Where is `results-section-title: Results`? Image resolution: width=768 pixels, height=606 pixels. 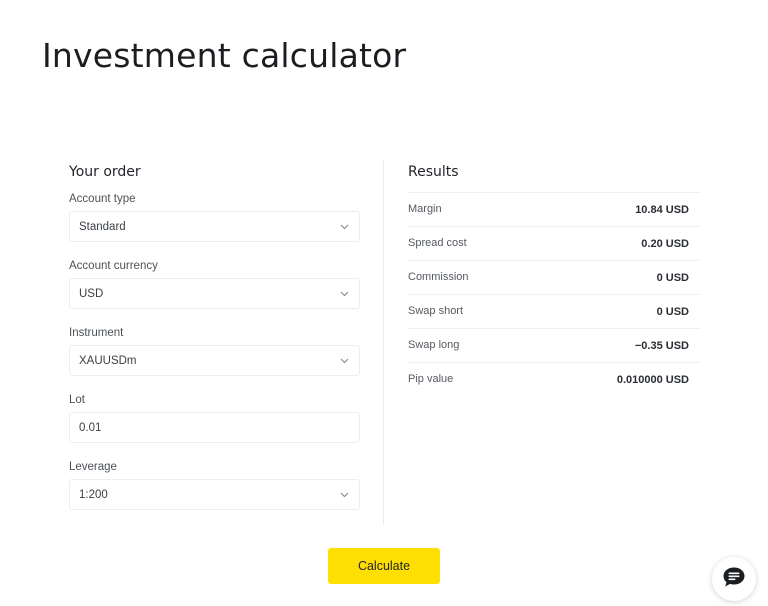
results-section-title: Results is located at coordinates (433, 172).